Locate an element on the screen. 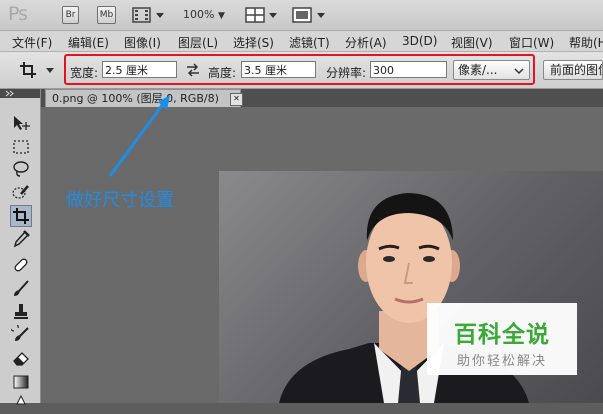 The image size is (603, 414). eyedropper-tool is located at coordinates (21, 239).